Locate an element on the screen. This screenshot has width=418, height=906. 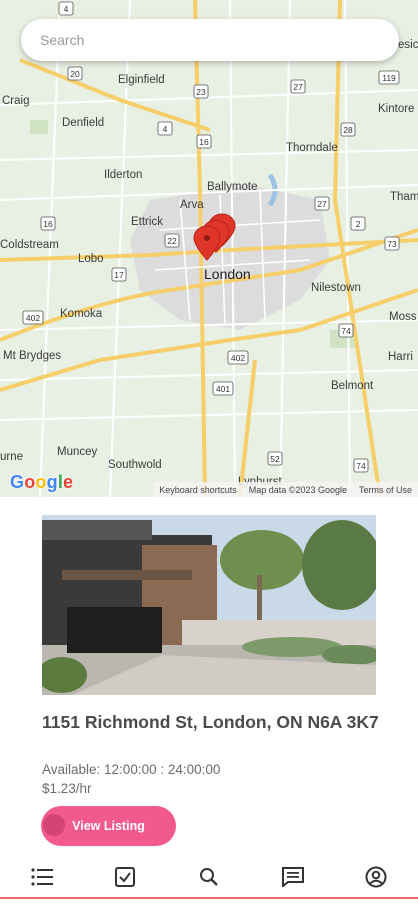
ripple-effect is located at coordinates (54, 825).